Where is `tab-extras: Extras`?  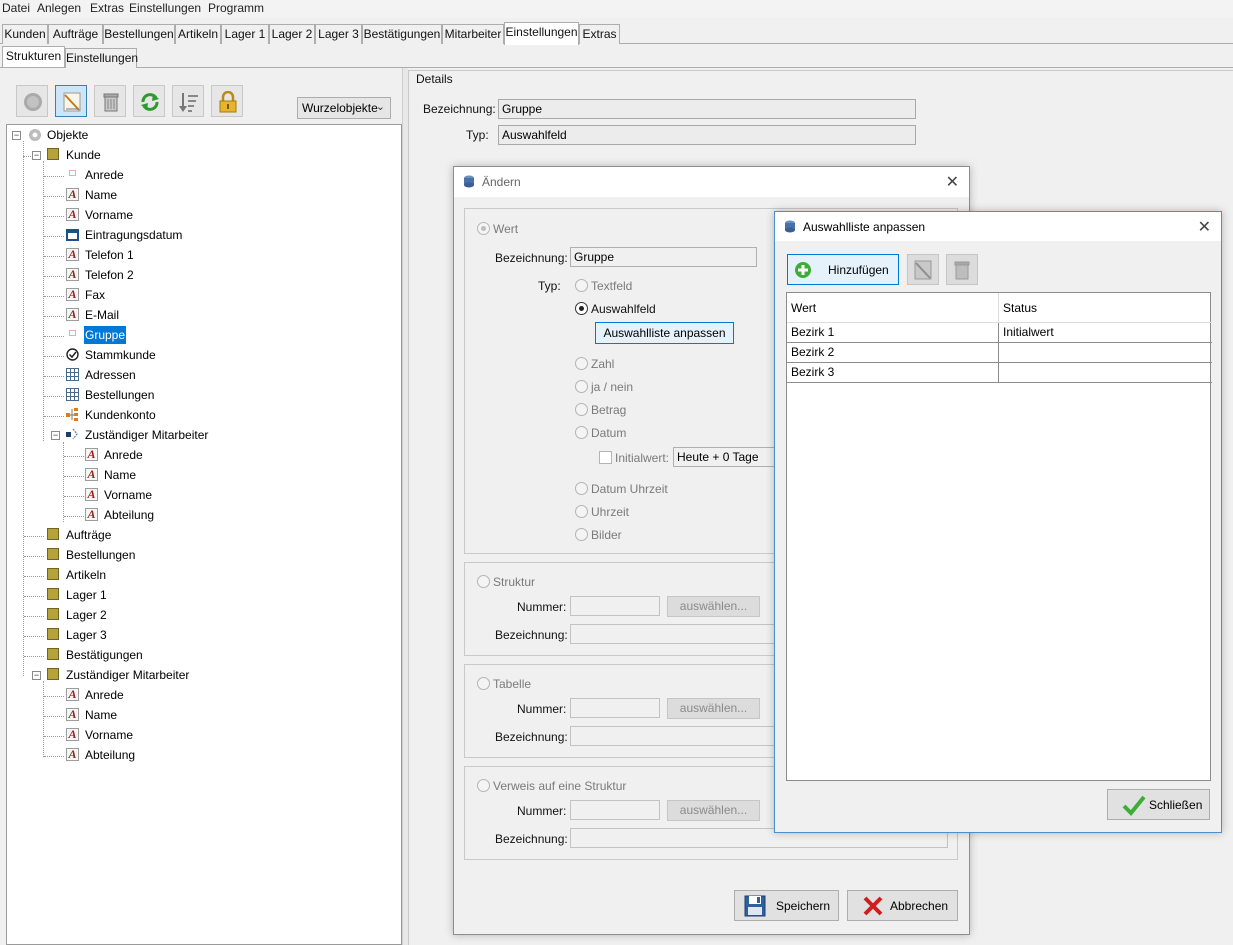
tab-extras: Extras is located at coordinates (599, 34).